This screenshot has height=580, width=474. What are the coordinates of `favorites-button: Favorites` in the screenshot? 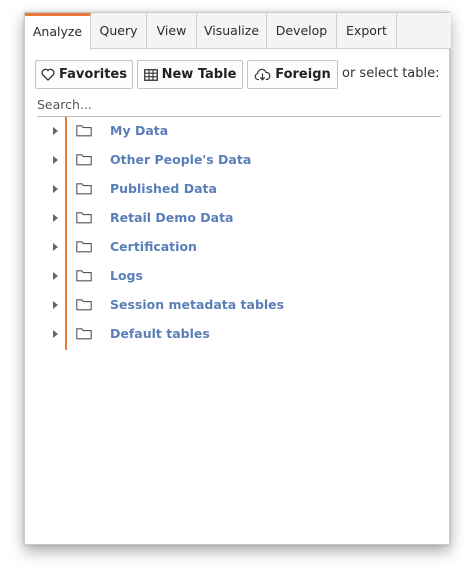 It's located at (84, 74).